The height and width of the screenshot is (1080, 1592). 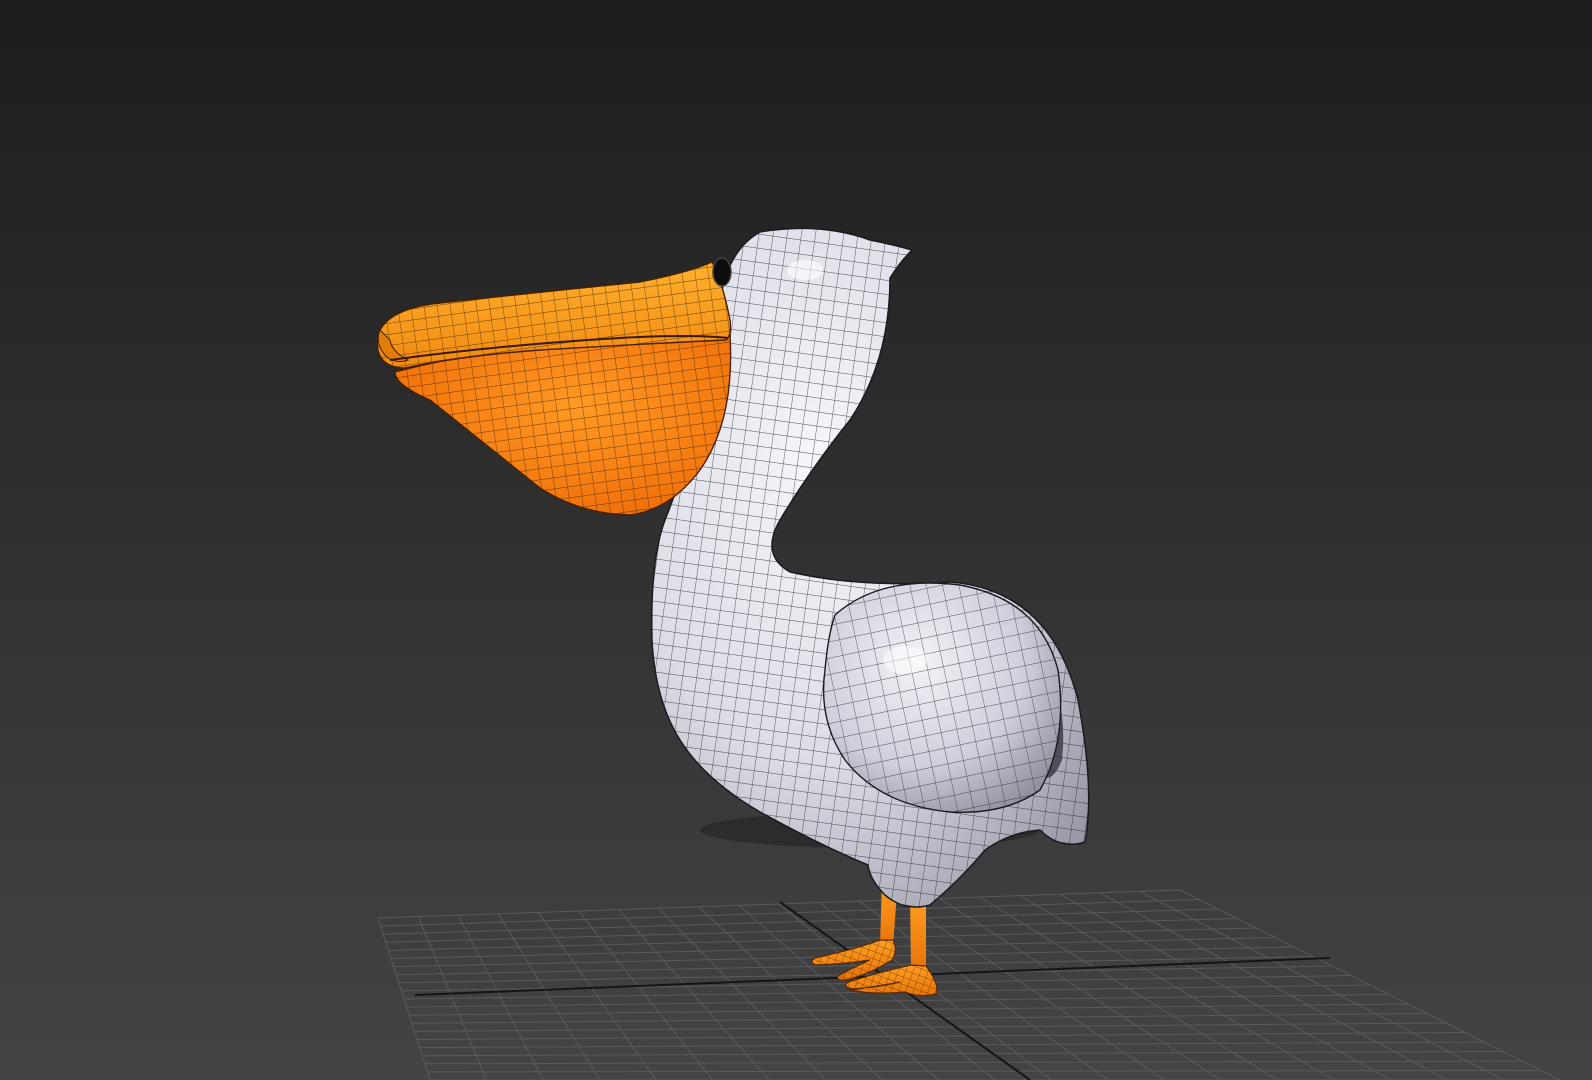 What do you see at coordinates (905, 660) in the screenshot?
I see `wing-highlight` at bounding box center [905, 660].